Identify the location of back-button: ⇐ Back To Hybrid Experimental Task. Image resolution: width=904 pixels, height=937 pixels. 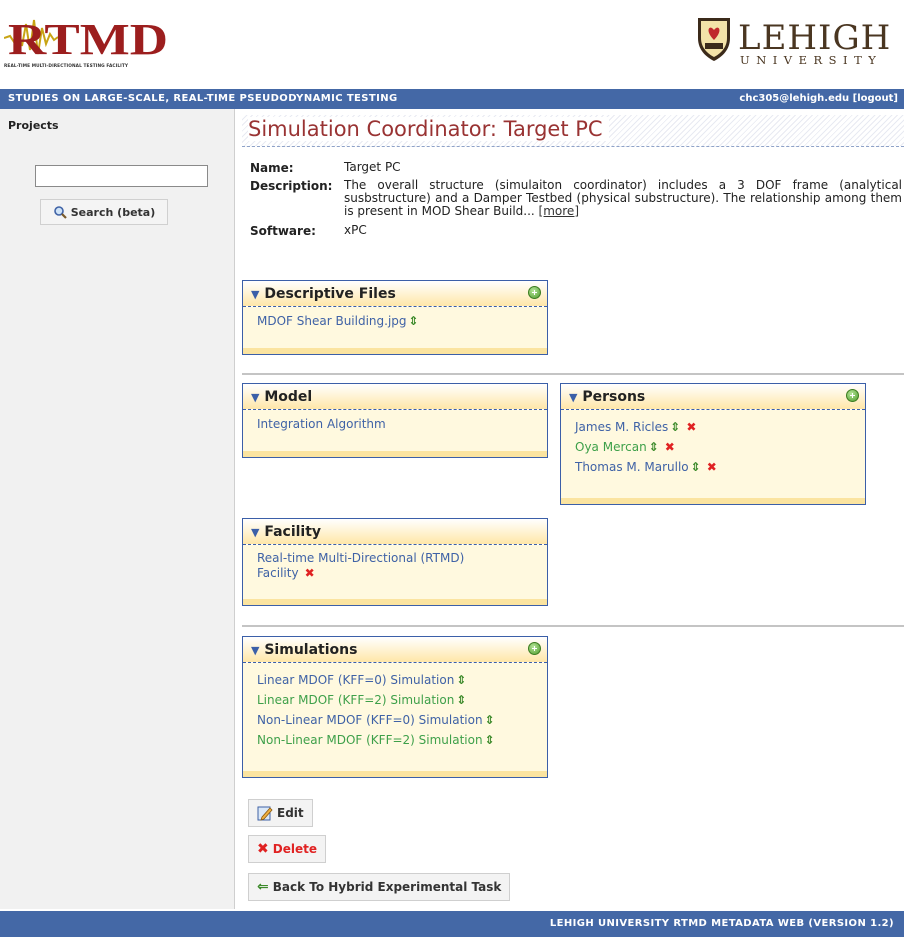
(379, 887).